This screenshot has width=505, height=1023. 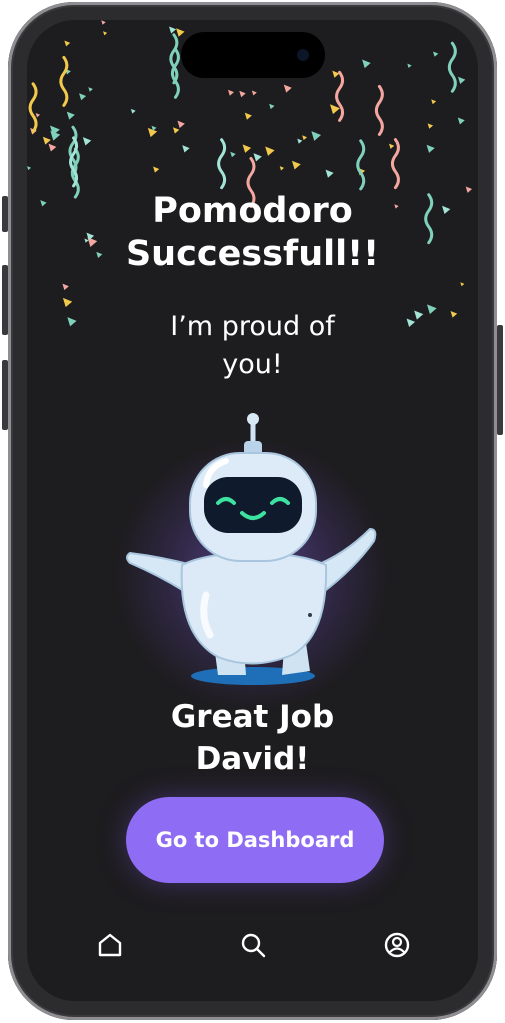 I want to click on power-button, so click(x=500, y=380).